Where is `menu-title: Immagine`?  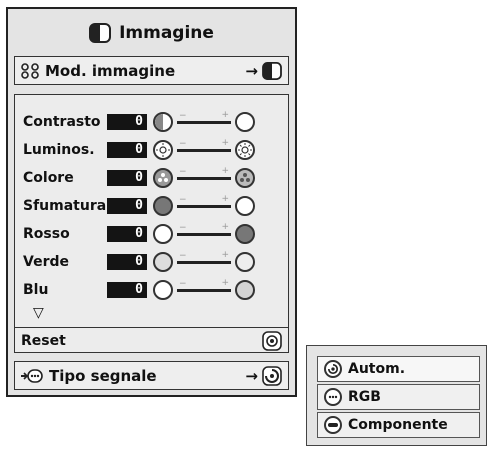
menu-title: Immagine is located at coordinates (151, 33).